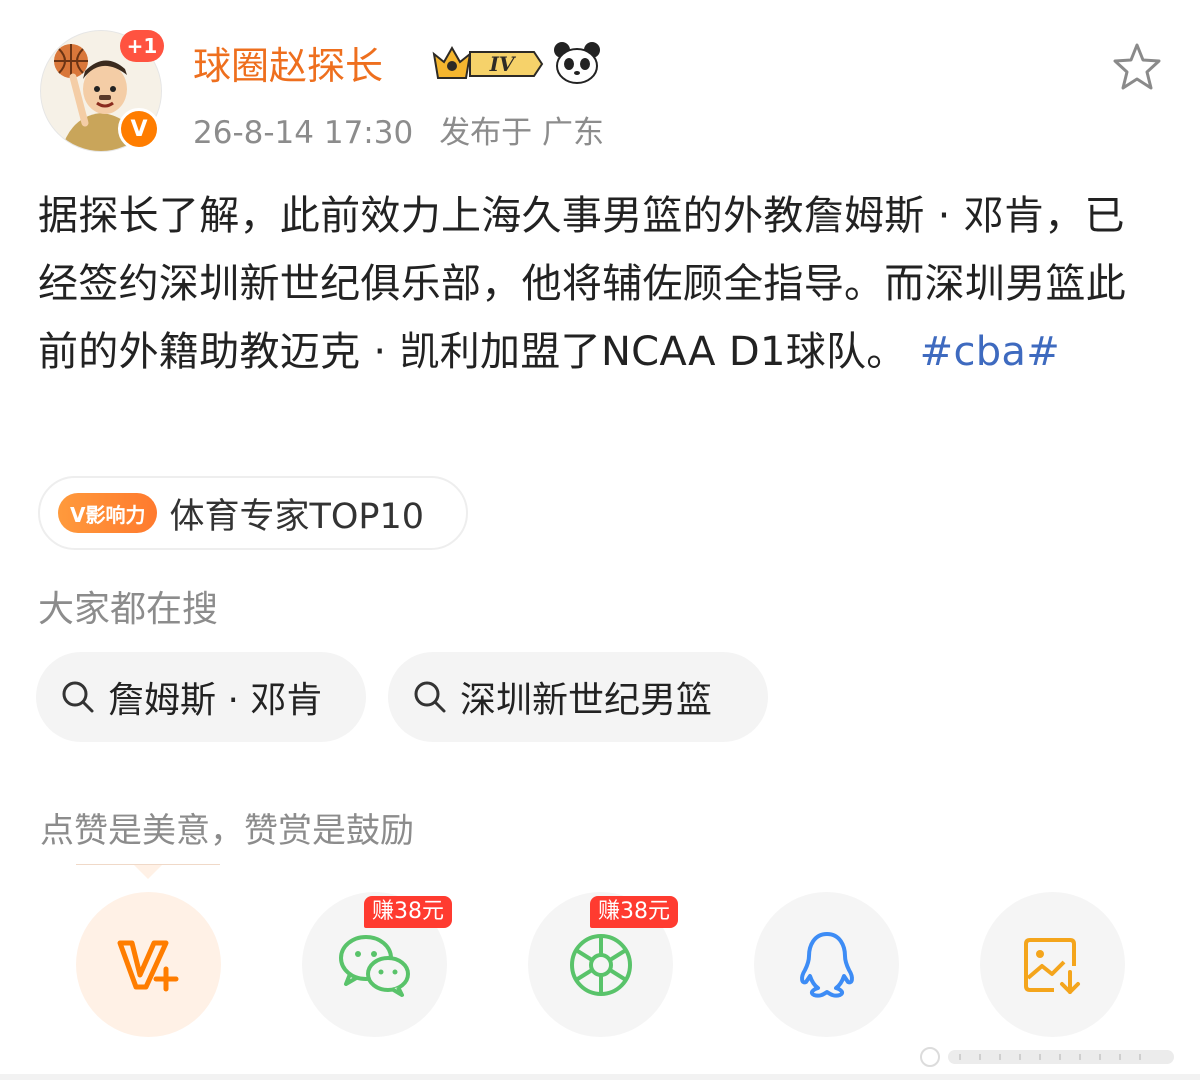 Image resolution: width=1200 pixels, height=1080 pixels. I want to click on tooltip-arrow, so click(148, 872).